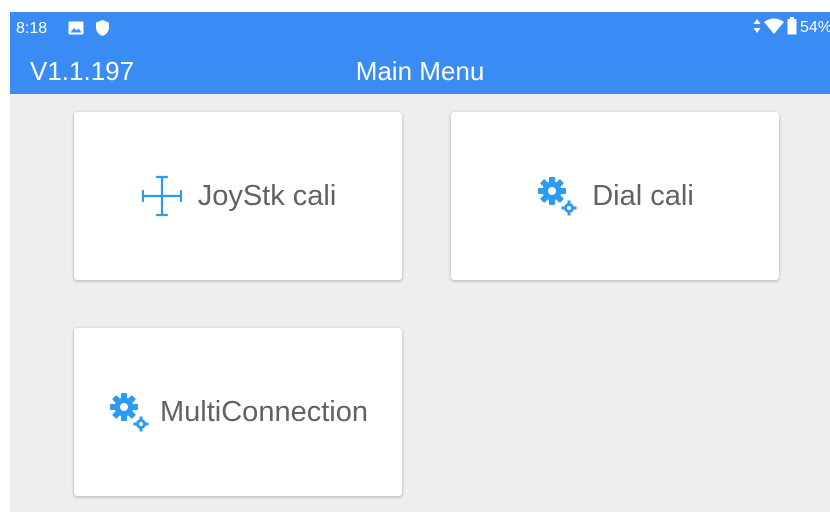  I want to click on data-arrows-icon, so click(757, 28).